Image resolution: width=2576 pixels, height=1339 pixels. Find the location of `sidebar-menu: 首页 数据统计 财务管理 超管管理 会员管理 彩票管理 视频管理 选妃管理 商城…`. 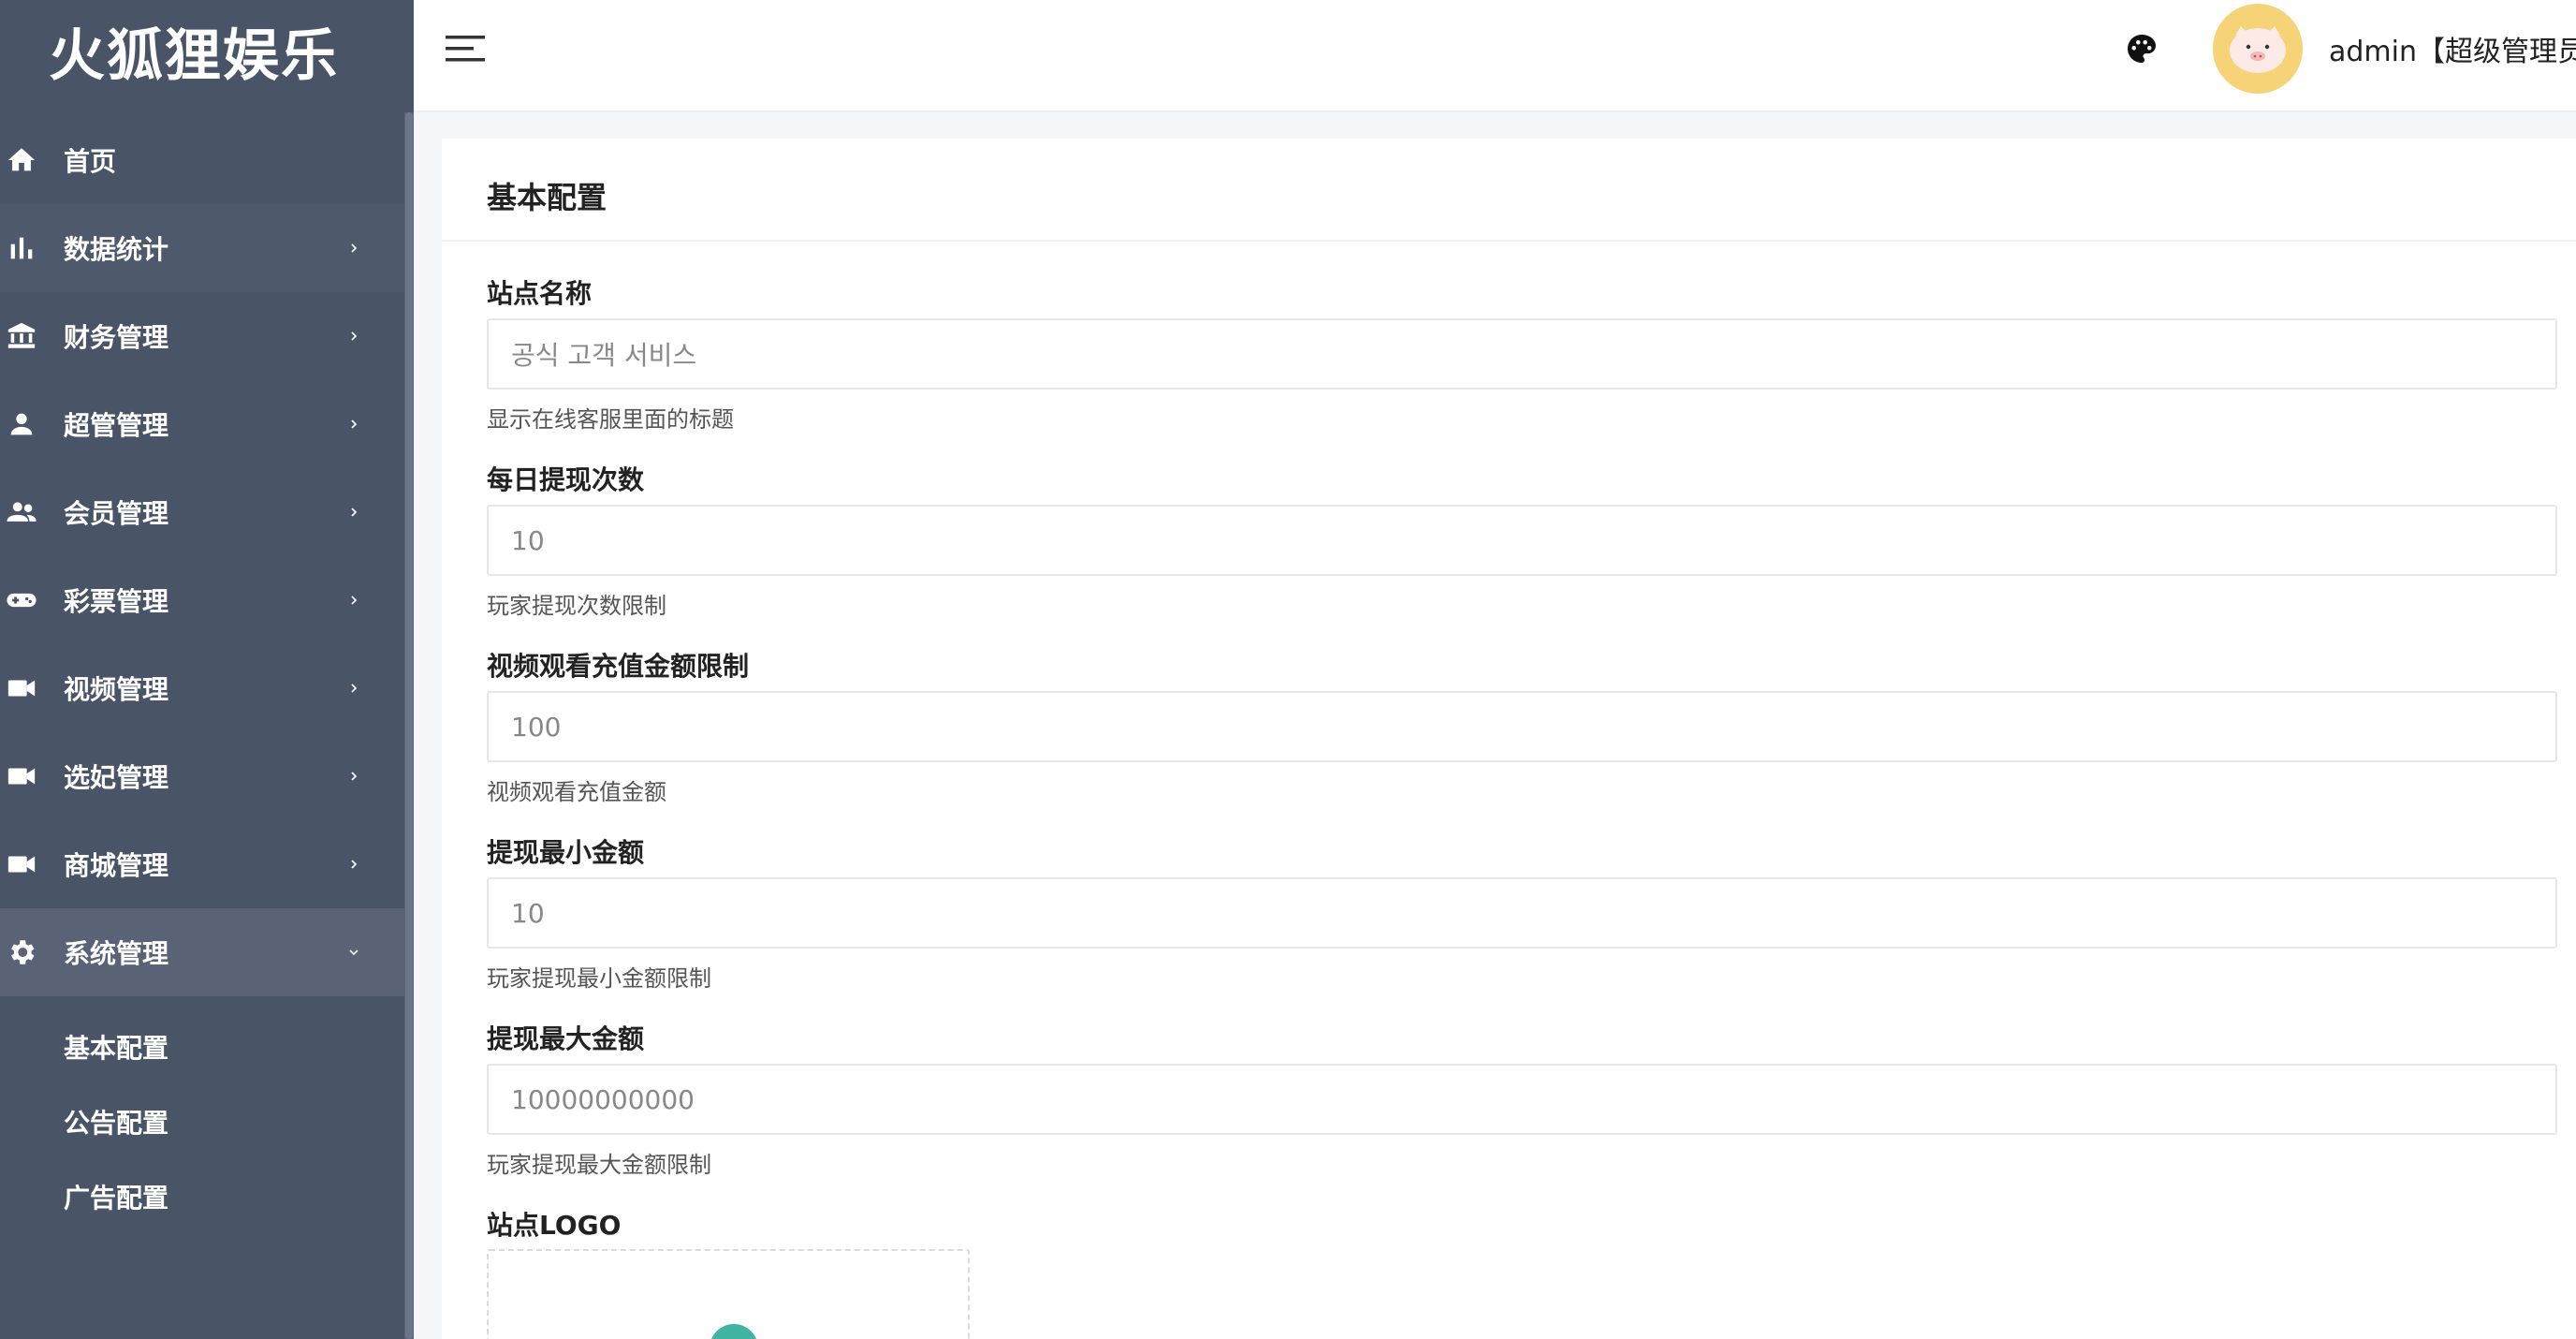

sidebar-menu: 首页 数据统计 财务管理 超管管理 会员管理 彩票管理 视频管理 选妃管理 商城… is located at coordinates (202, 675).